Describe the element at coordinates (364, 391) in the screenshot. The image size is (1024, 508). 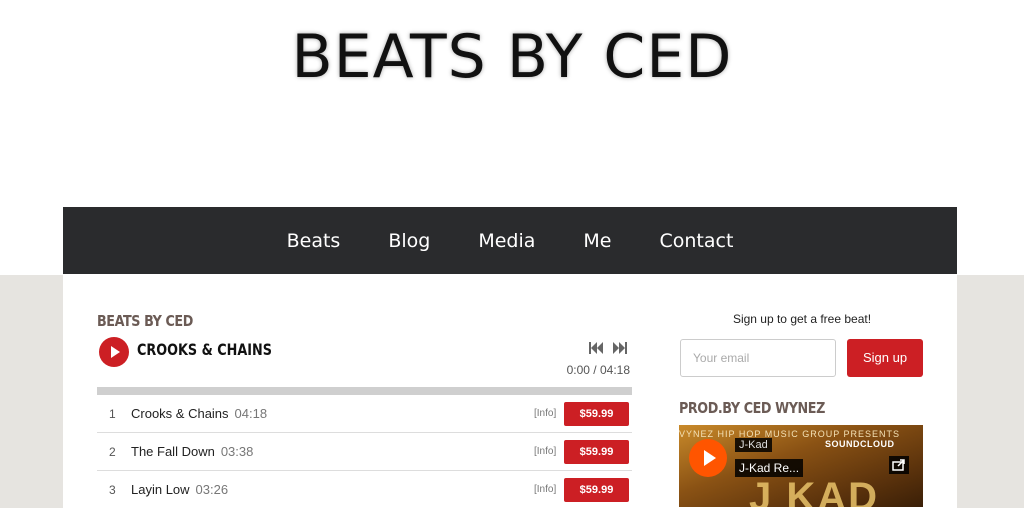
I see `progress-bar` at that location.